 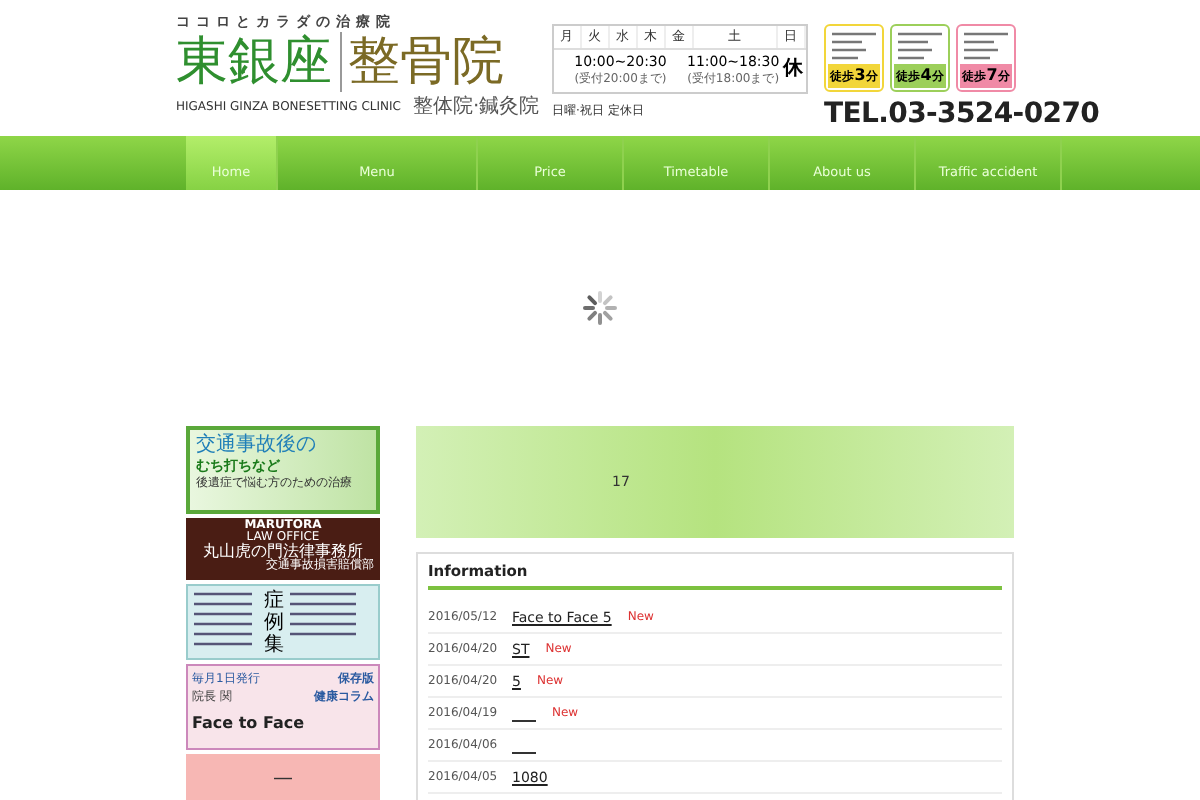 I want to click on phone-number: TEL.03-3524-0270, so click(x=962, y=114).